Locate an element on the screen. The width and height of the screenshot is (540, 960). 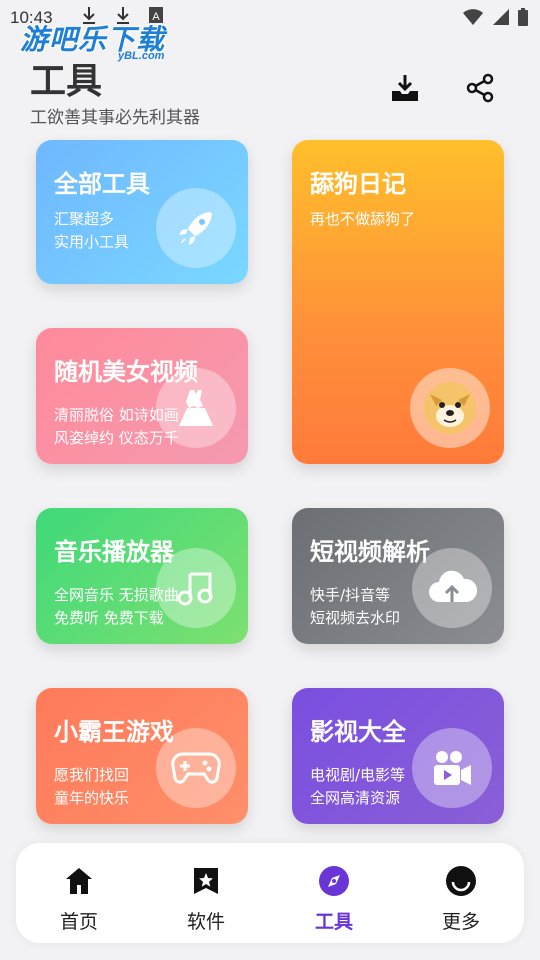
home-icon is located at coordinates (79, 881).